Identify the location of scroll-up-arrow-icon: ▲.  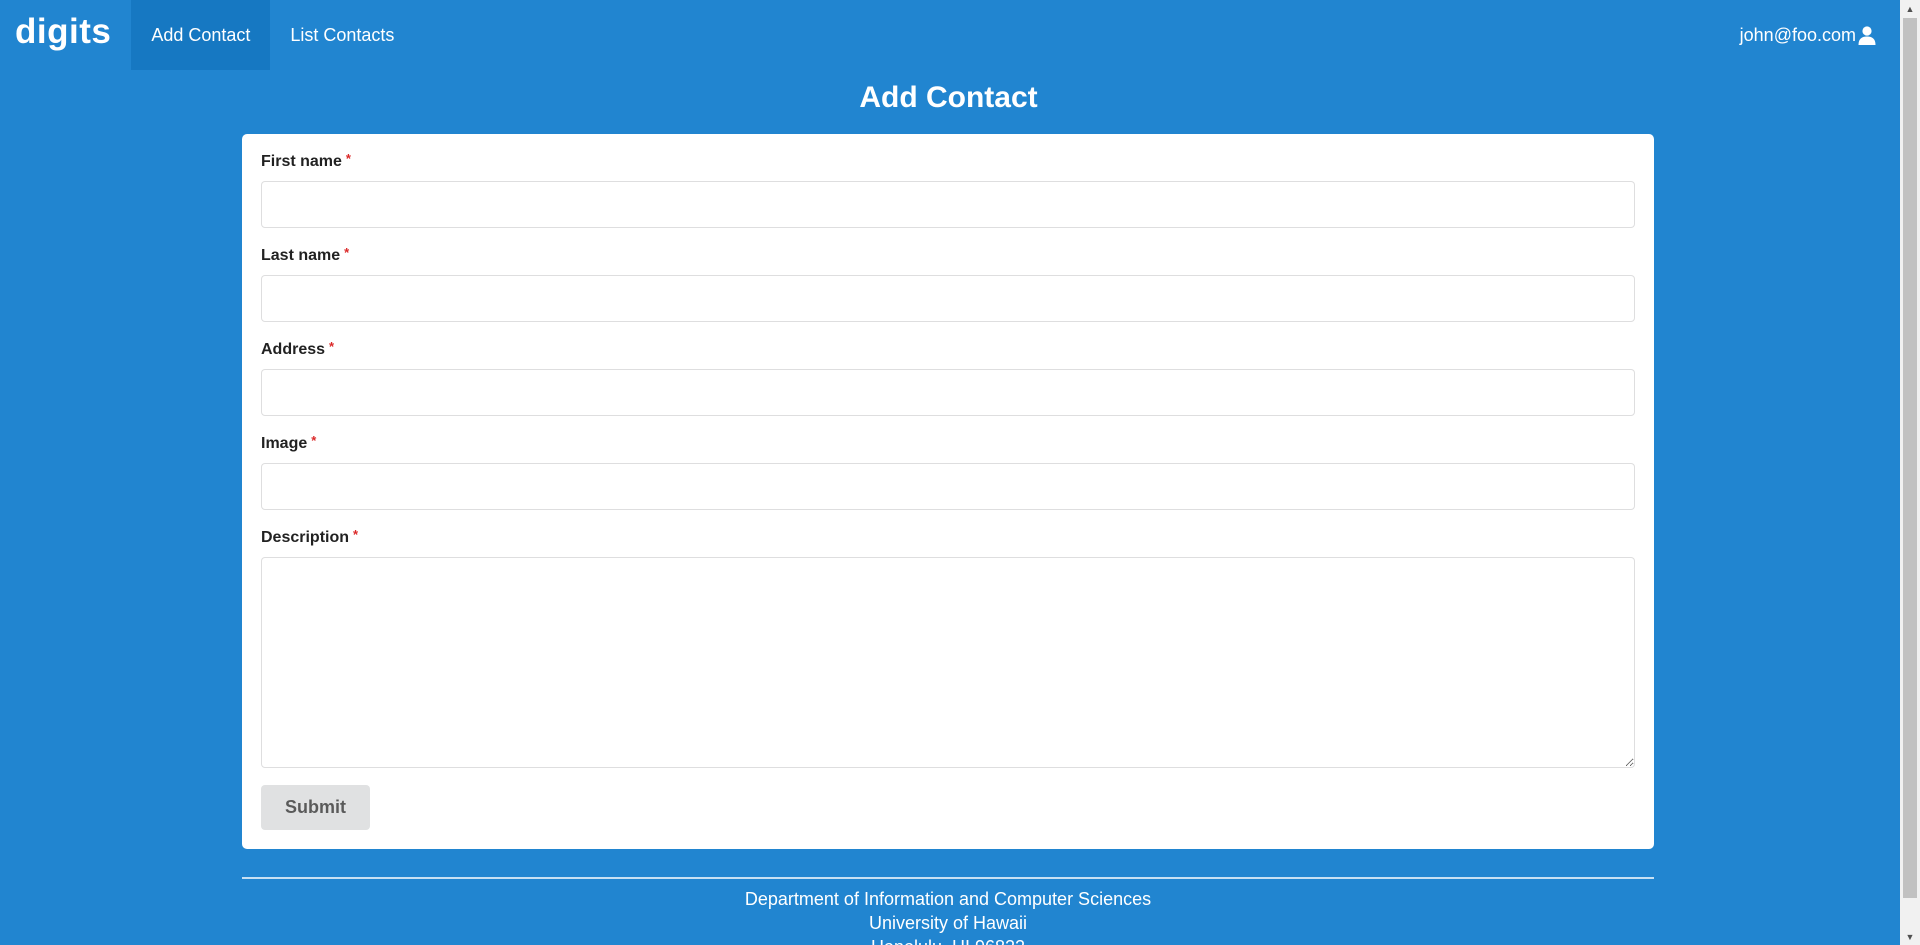
(1910, 8).